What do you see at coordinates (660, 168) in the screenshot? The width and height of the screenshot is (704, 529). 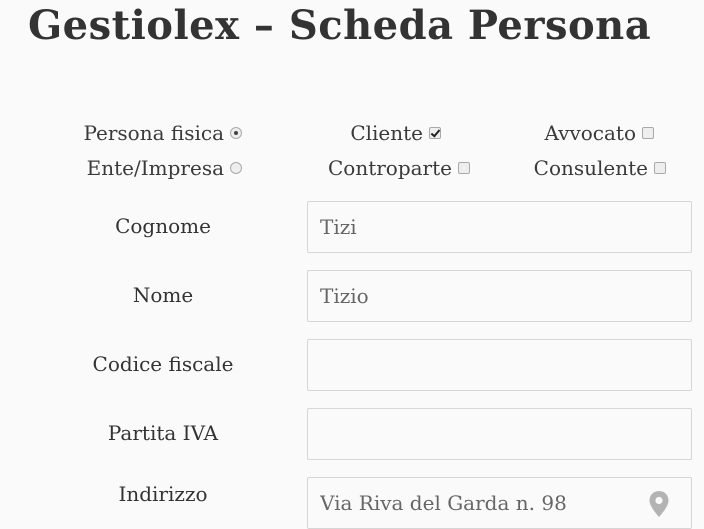 I see `consulente-checkbox` at bounding box center [660, 168].